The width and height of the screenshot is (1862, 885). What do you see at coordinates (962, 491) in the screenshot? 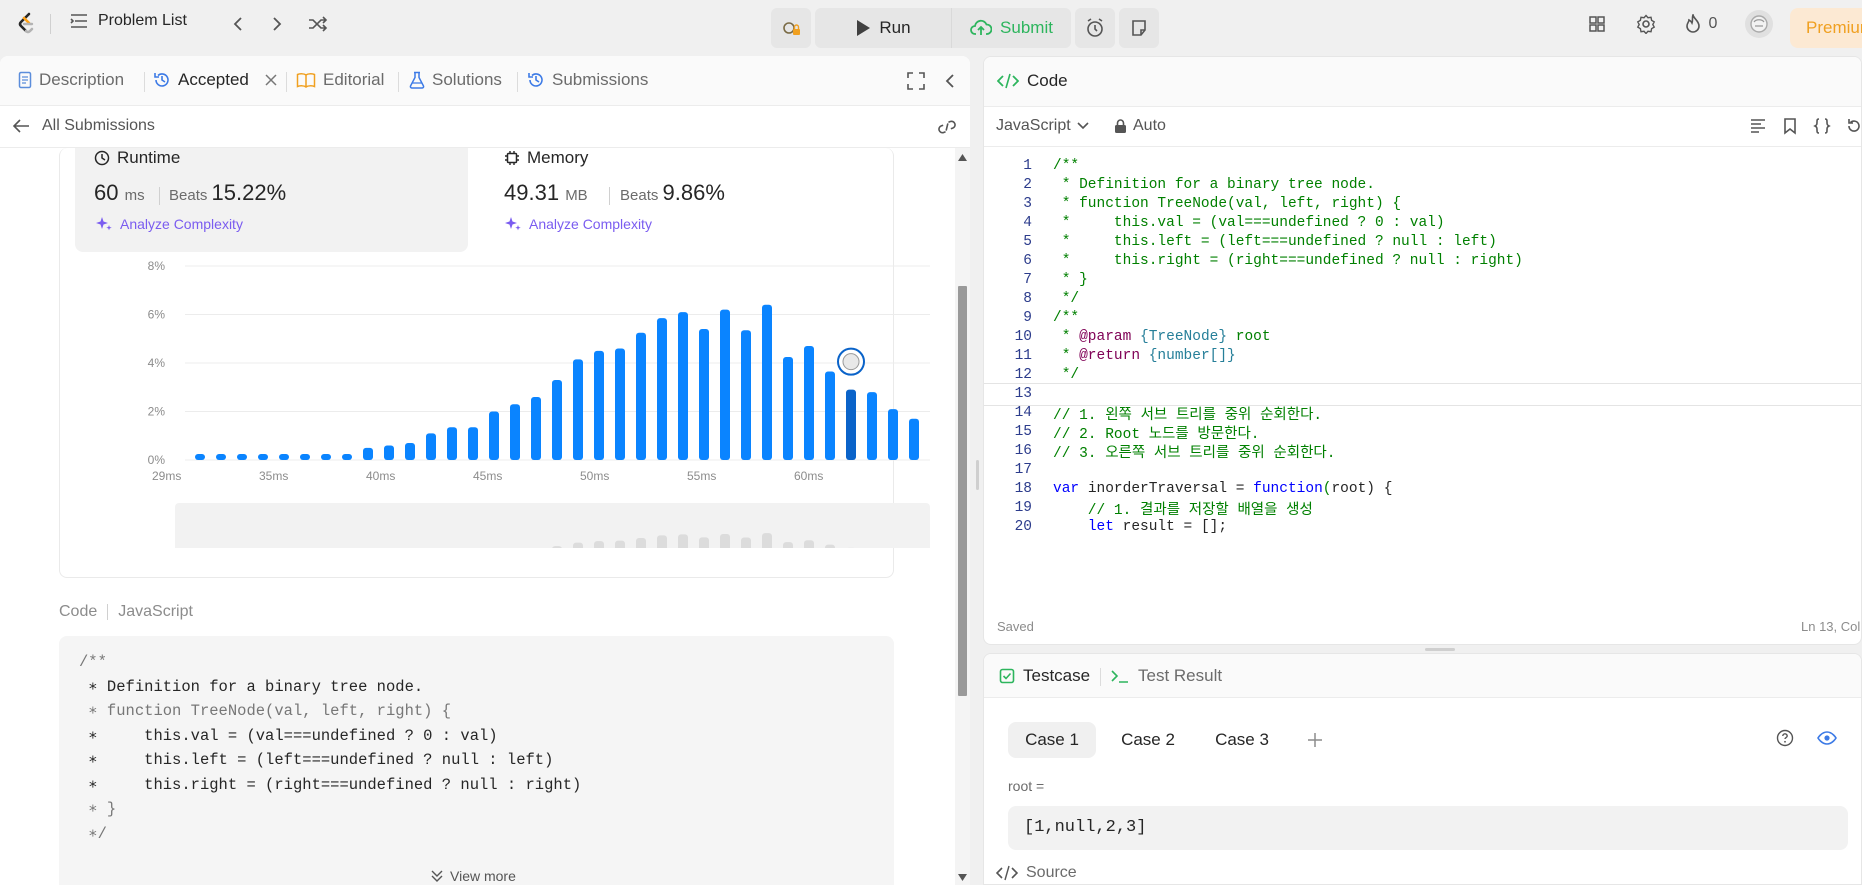
I see `scroll-thumb` at bounding box center [962, 491].